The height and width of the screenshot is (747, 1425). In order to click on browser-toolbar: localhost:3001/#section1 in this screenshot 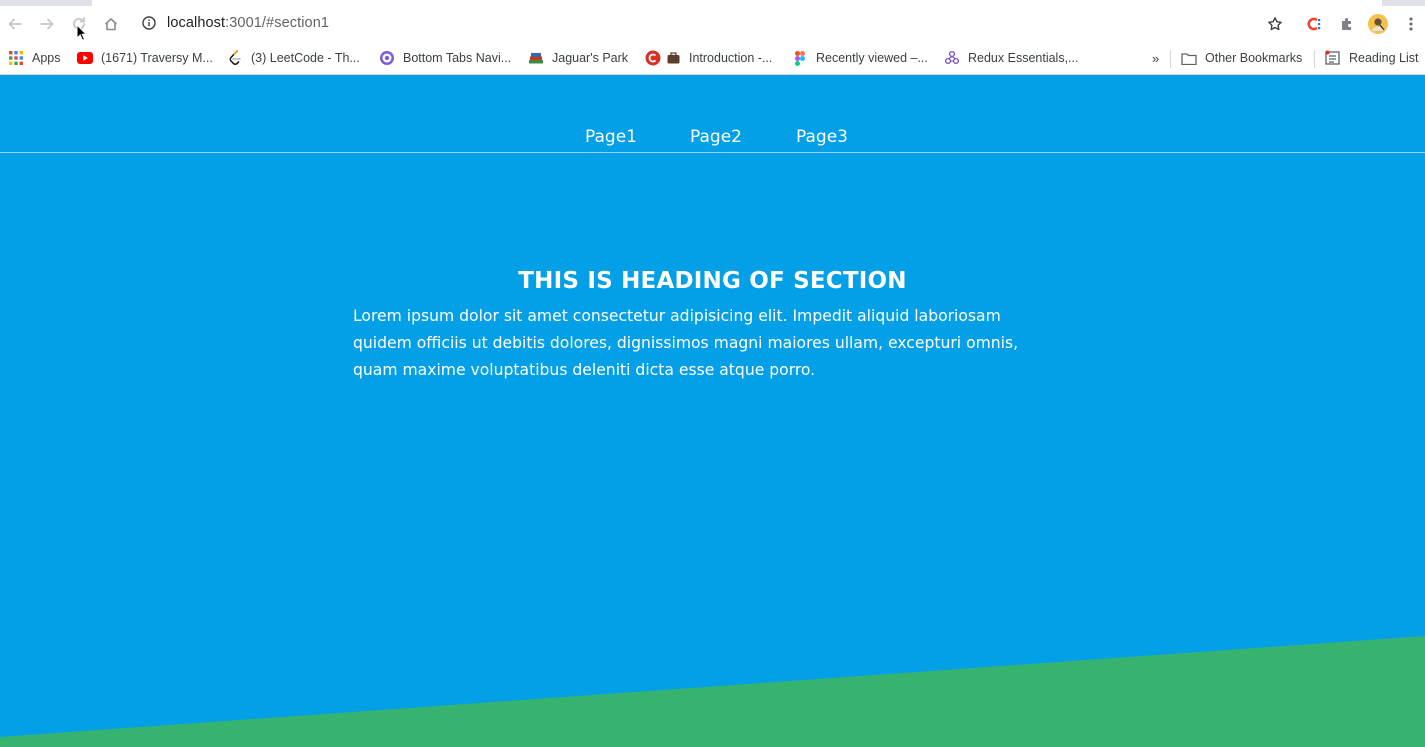, I will do `click(712, 24)`.